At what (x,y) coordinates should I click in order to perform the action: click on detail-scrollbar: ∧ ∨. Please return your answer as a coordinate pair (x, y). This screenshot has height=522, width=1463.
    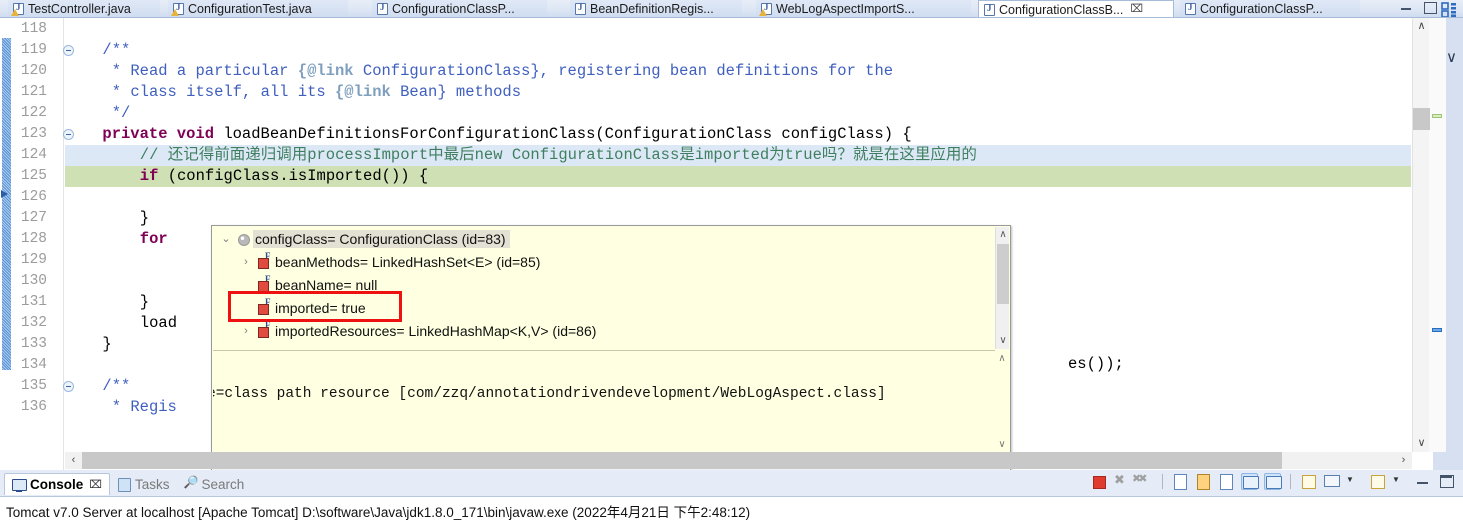
    Looking at the image, I should click on (1002, 402).